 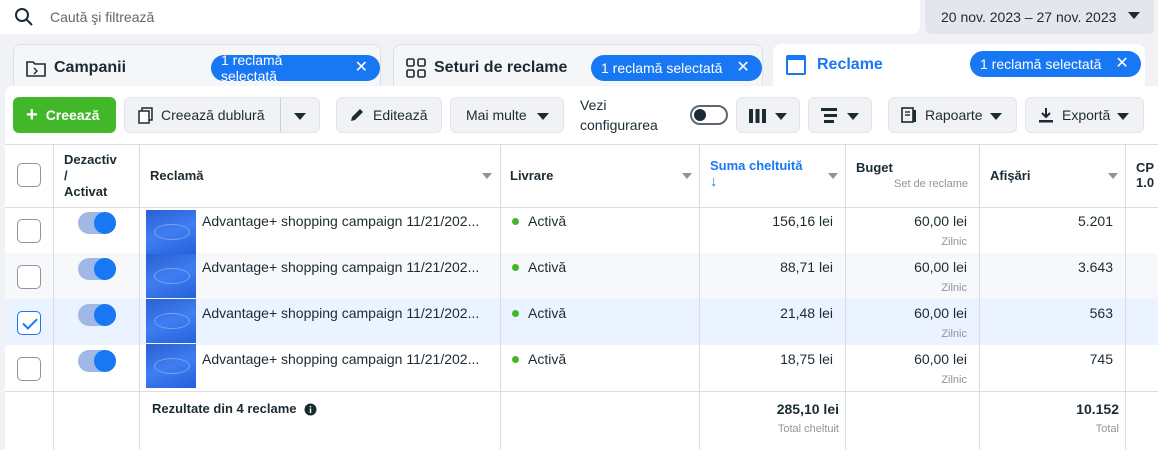 I want to click on more-button-label: Mai multe, so click(x=496, y=115).